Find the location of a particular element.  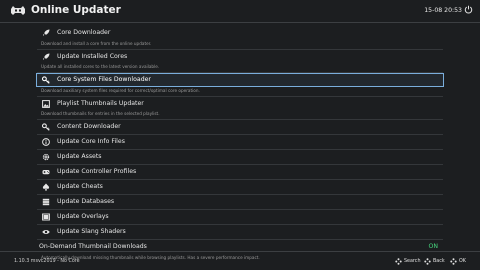

menu-item-label: Update Slang Shaders is located at coordinates (91, 231).